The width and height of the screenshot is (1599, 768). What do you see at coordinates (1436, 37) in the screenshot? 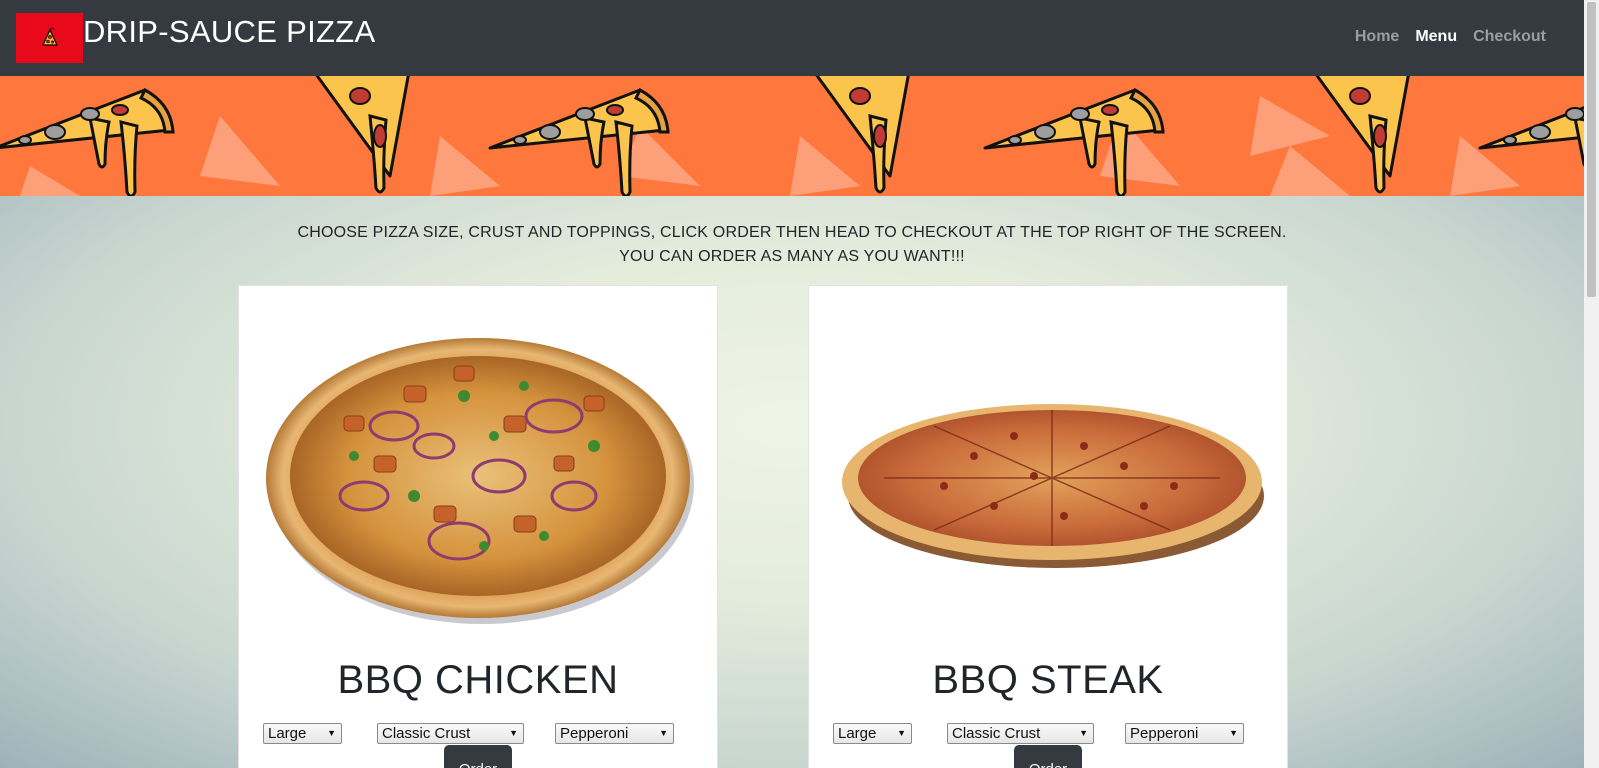
I see `nav-menu-link: Menu` at bounding box center [1436, 37].